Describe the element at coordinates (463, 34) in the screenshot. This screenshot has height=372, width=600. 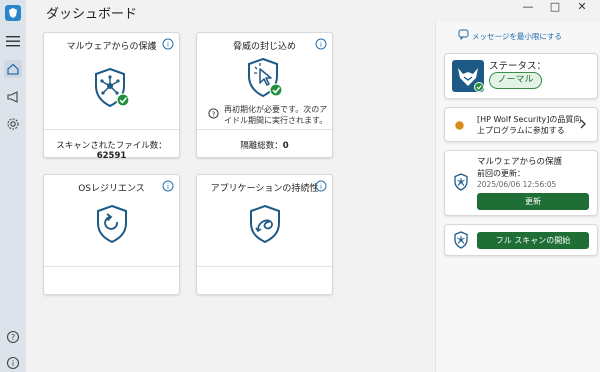
I see `message-icon` at that location.